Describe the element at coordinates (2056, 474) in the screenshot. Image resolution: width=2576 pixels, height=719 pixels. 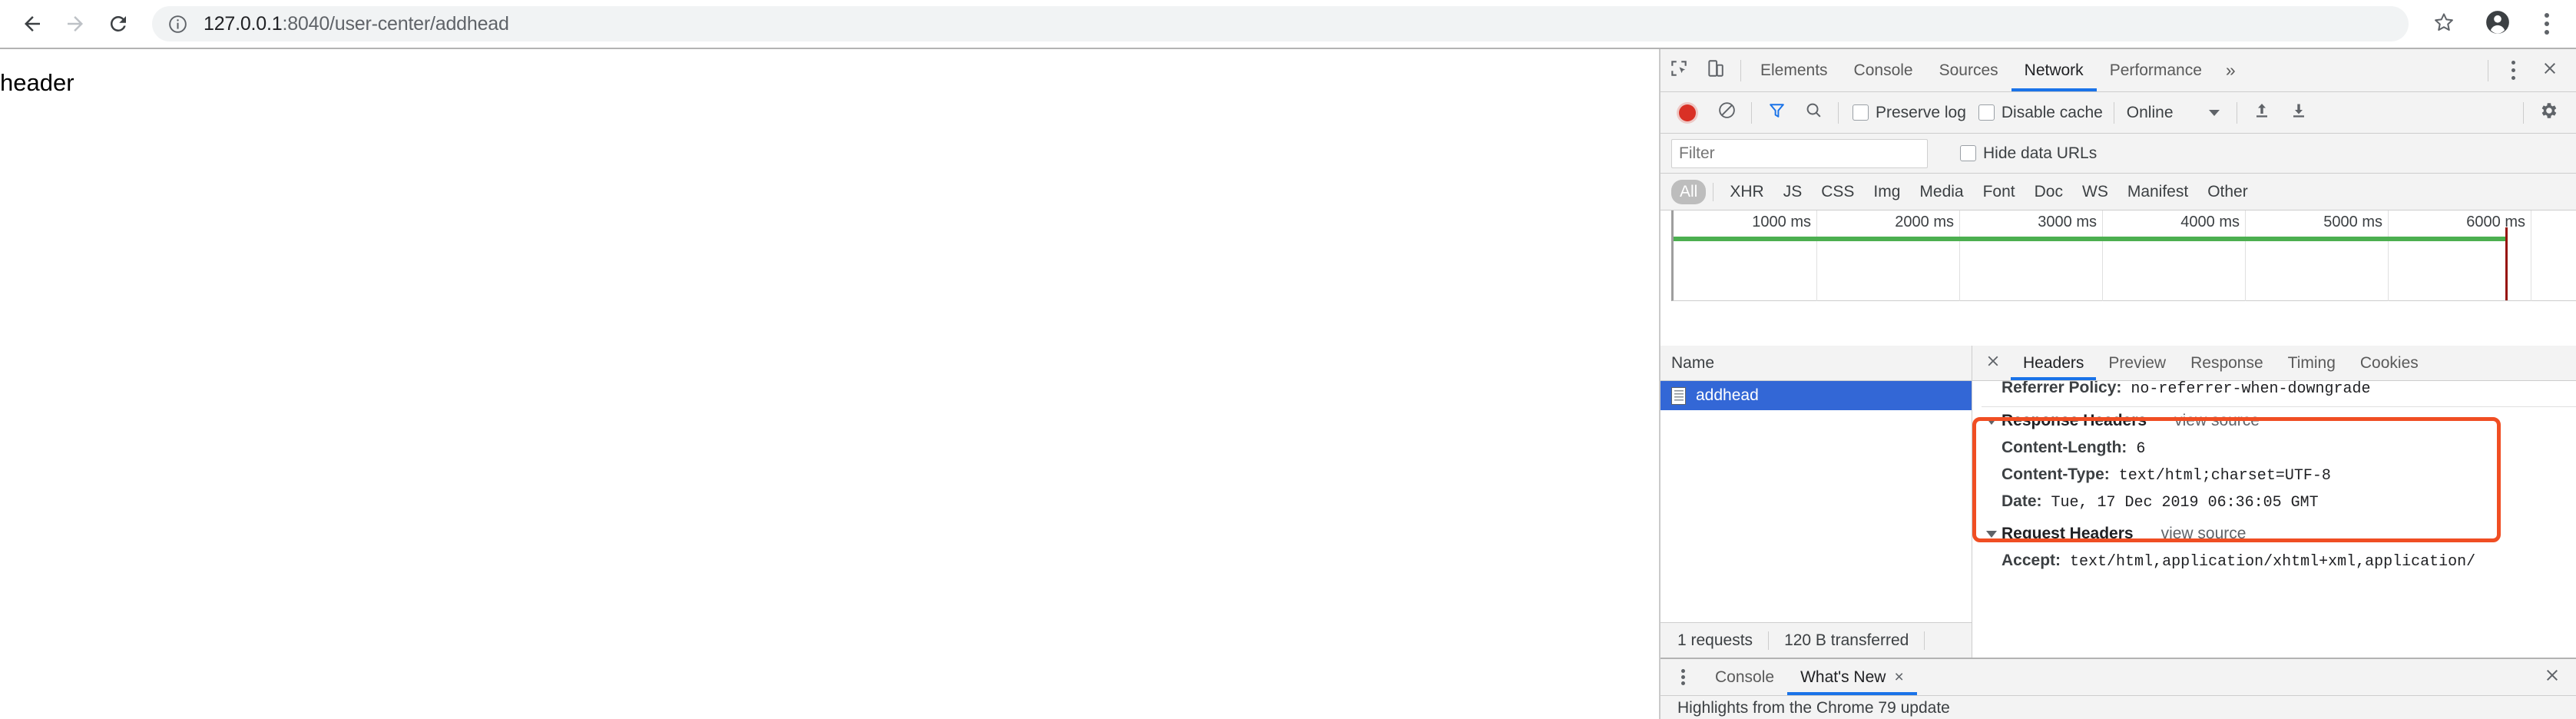
I see `header-key: Content-Type:` at that location.